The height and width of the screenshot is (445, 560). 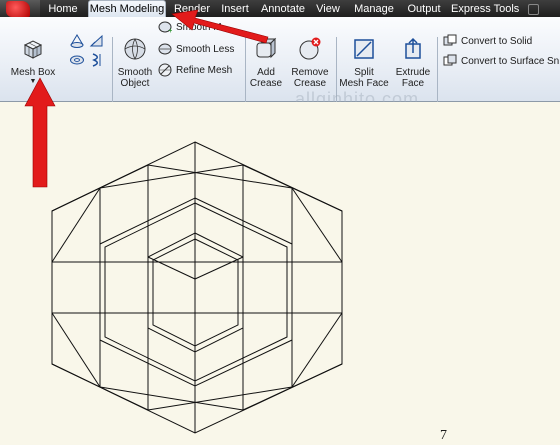 What do you see at coordinates (220, 26) in the screenshot?
I see `arrow-to-tab-icon` at bounding box center [220, 26].